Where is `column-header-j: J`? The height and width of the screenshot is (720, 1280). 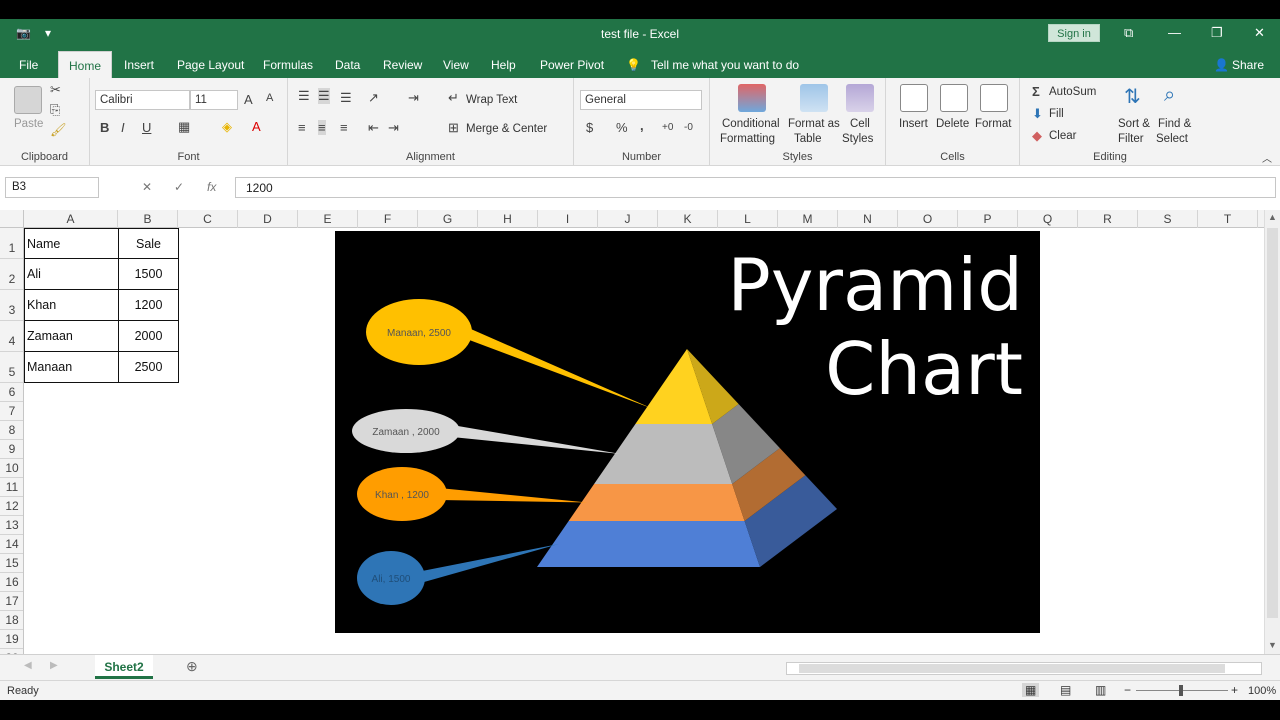
column-header-j: J is located at coordinates (628, 219).